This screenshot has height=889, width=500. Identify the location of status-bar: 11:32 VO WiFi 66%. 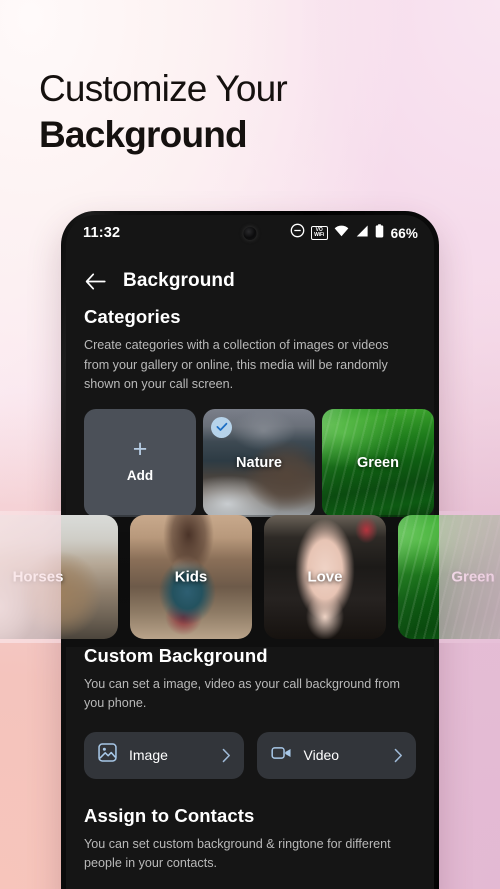
(250, 233).